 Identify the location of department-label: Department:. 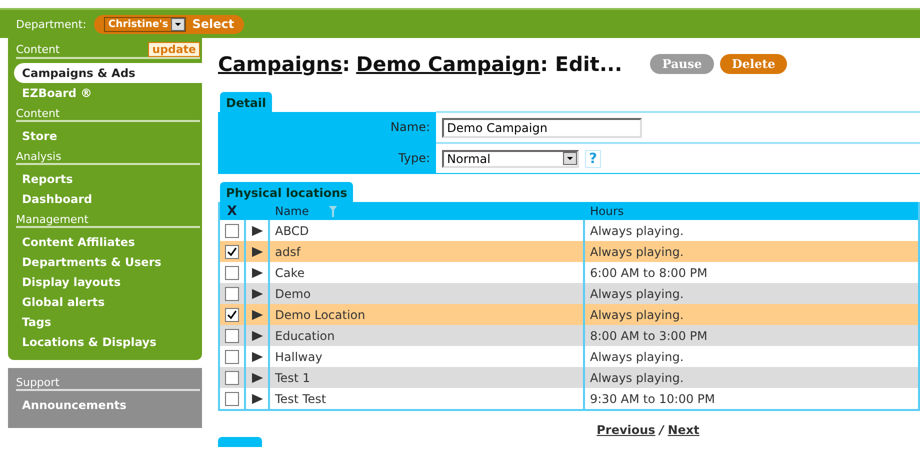
(51, 24).